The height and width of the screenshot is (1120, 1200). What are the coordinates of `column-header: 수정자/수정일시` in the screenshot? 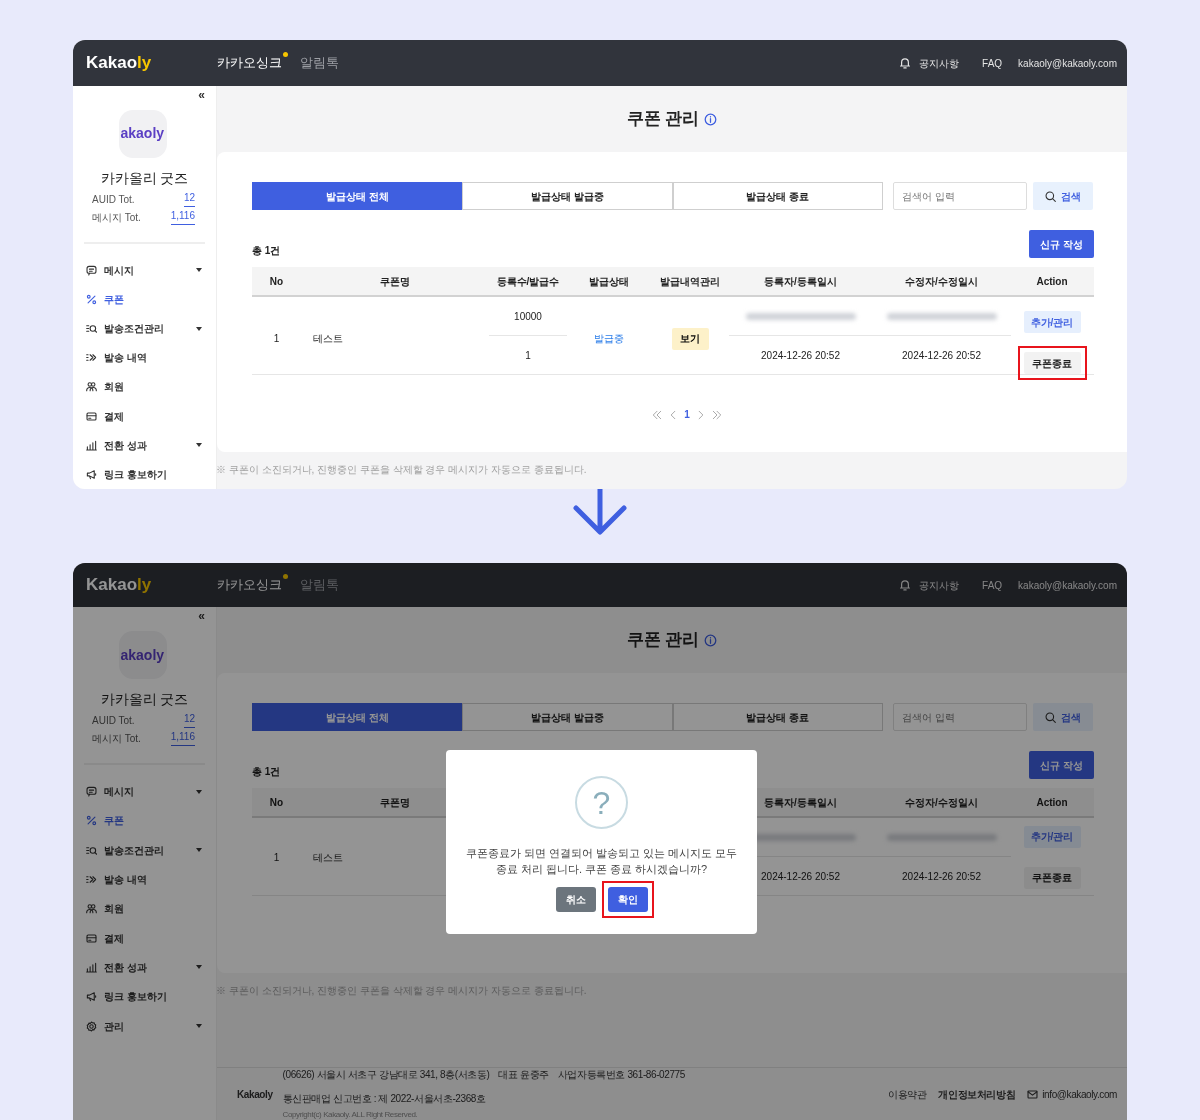 It's located at (941, 802).